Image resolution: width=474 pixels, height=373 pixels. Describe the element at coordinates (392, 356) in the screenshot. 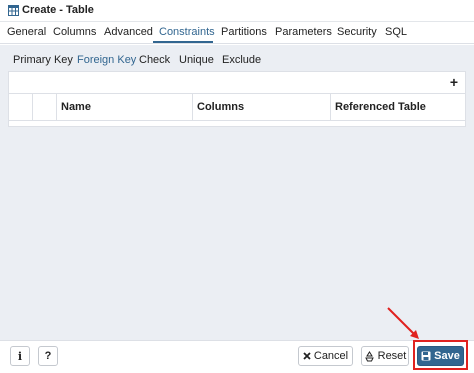

I see `reset-label: Reset` at that location.